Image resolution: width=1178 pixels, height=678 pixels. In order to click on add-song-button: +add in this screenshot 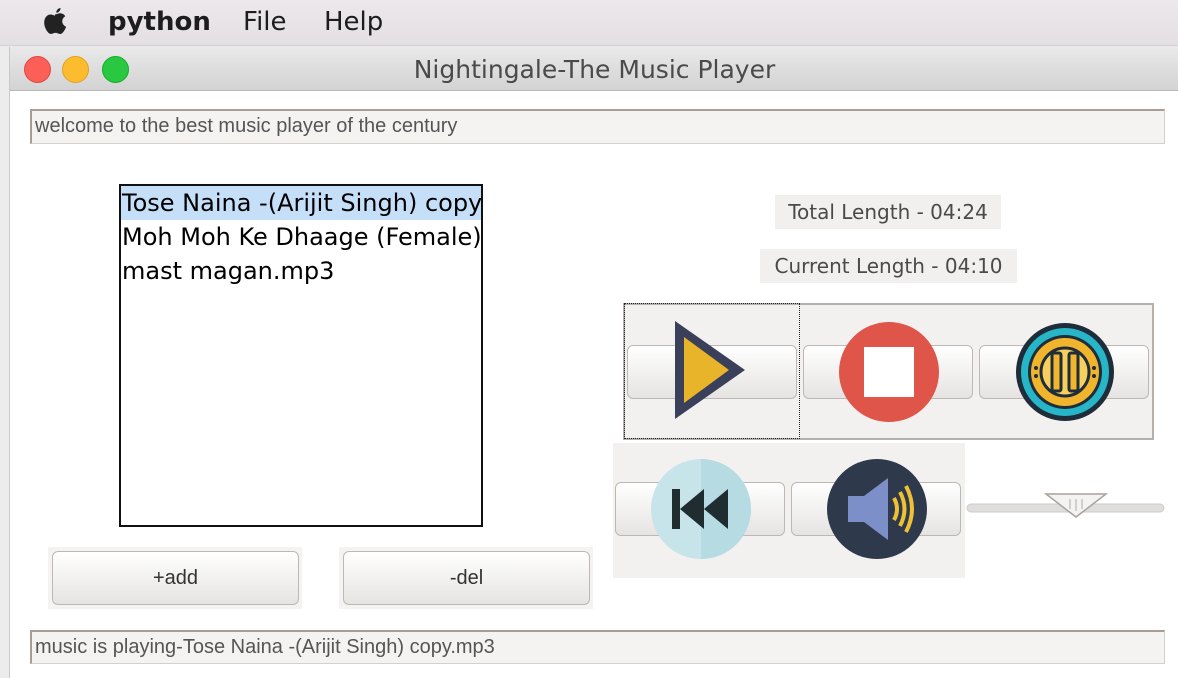, I will do `click(175, 578)`.